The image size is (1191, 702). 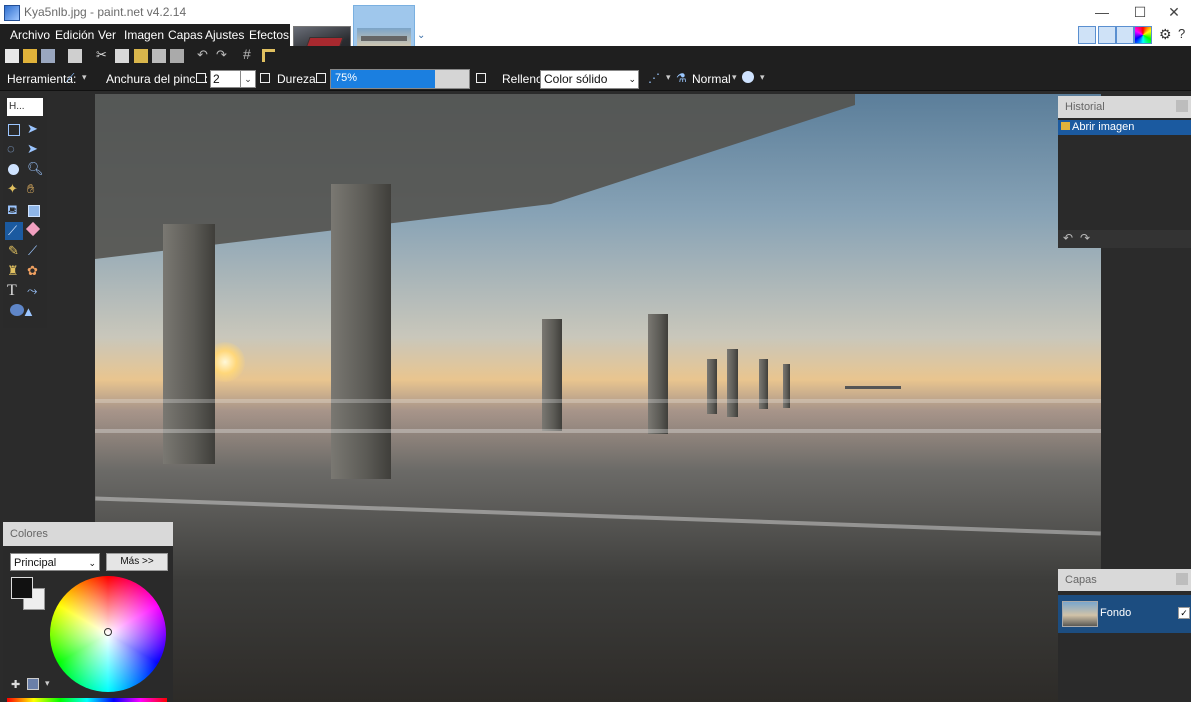 What do you see at coordinates (201, 78) in the screenshot?
I see `brush-width-decrease-button` at bounding box center [201, 78].